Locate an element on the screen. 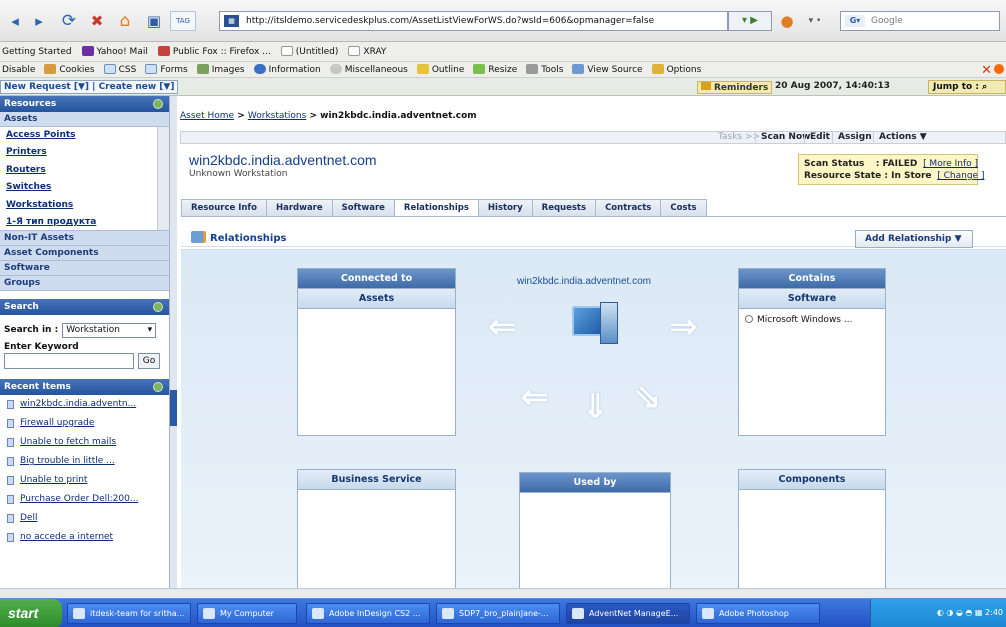  tab-history: History is located at coordinates (505, 207).